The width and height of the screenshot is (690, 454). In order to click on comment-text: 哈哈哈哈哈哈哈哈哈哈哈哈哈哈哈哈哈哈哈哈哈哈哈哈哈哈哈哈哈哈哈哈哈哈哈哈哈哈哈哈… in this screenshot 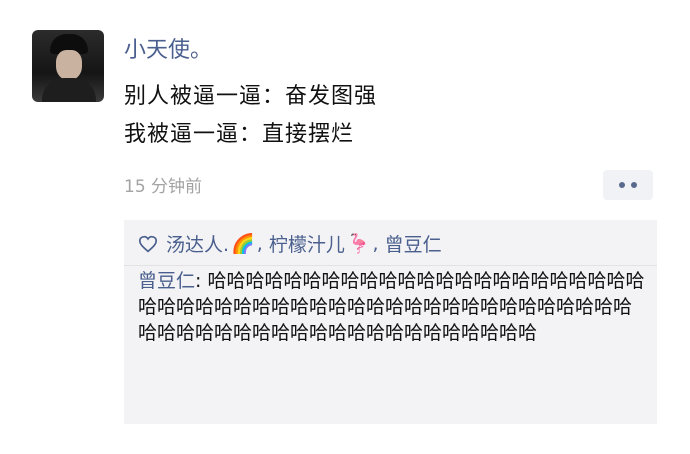, I will do `click(391, 307)`.